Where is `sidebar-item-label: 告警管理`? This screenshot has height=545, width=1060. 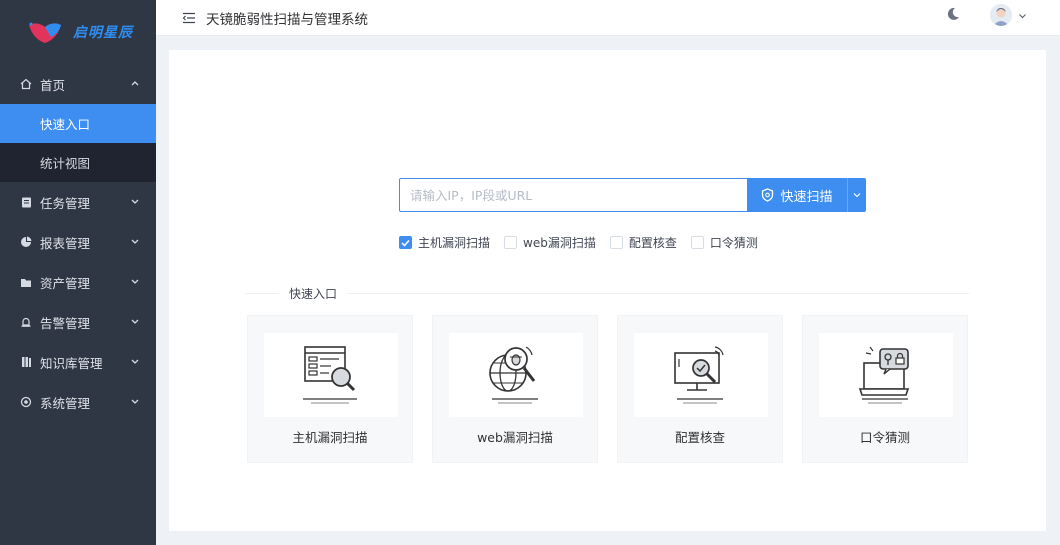 sidebar-item-label: 告警管理 is located at coordinates (65, 323).